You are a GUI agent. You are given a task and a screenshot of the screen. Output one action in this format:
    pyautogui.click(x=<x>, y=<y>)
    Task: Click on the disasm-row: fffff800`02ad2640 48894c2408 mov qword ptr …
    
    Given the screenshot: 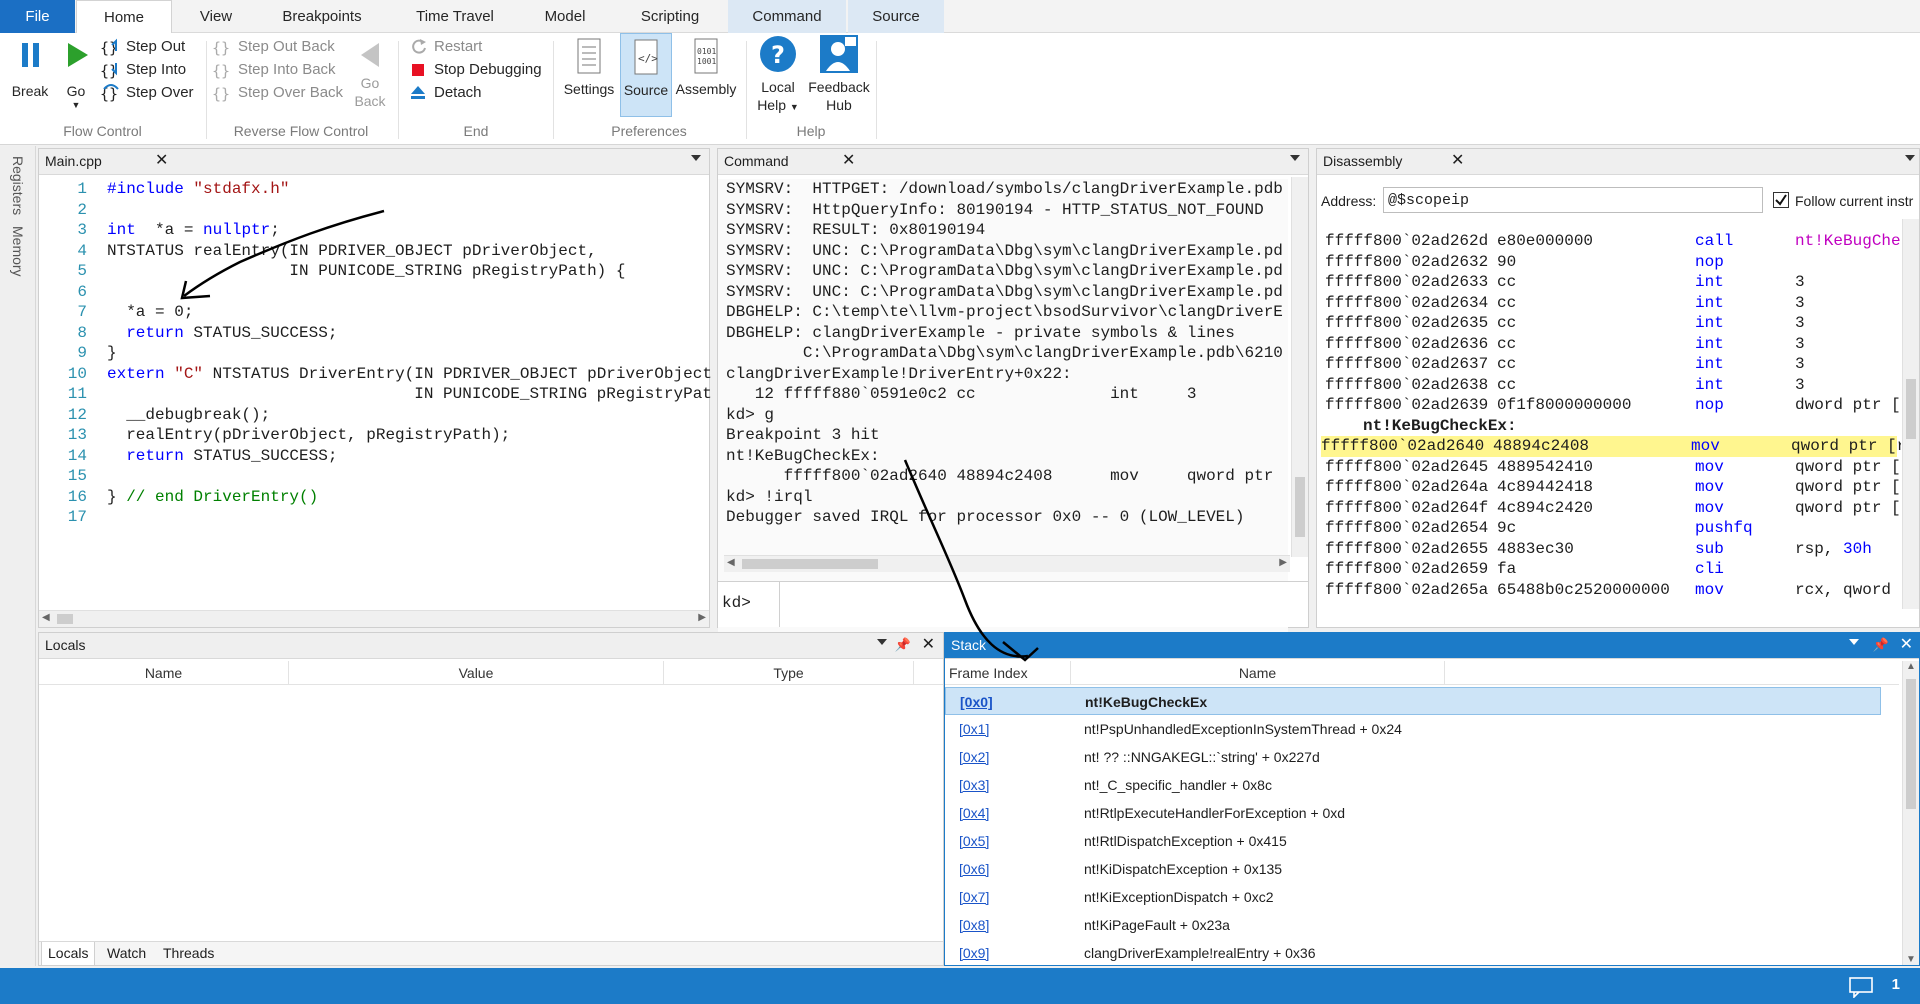 What is the action you would take?
    pyautogui.click(x=1611, y=446)
    